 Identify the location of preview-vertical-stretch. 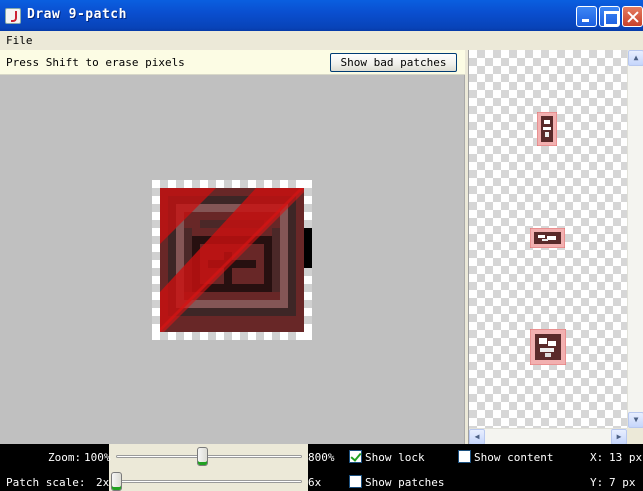
(547, 129).